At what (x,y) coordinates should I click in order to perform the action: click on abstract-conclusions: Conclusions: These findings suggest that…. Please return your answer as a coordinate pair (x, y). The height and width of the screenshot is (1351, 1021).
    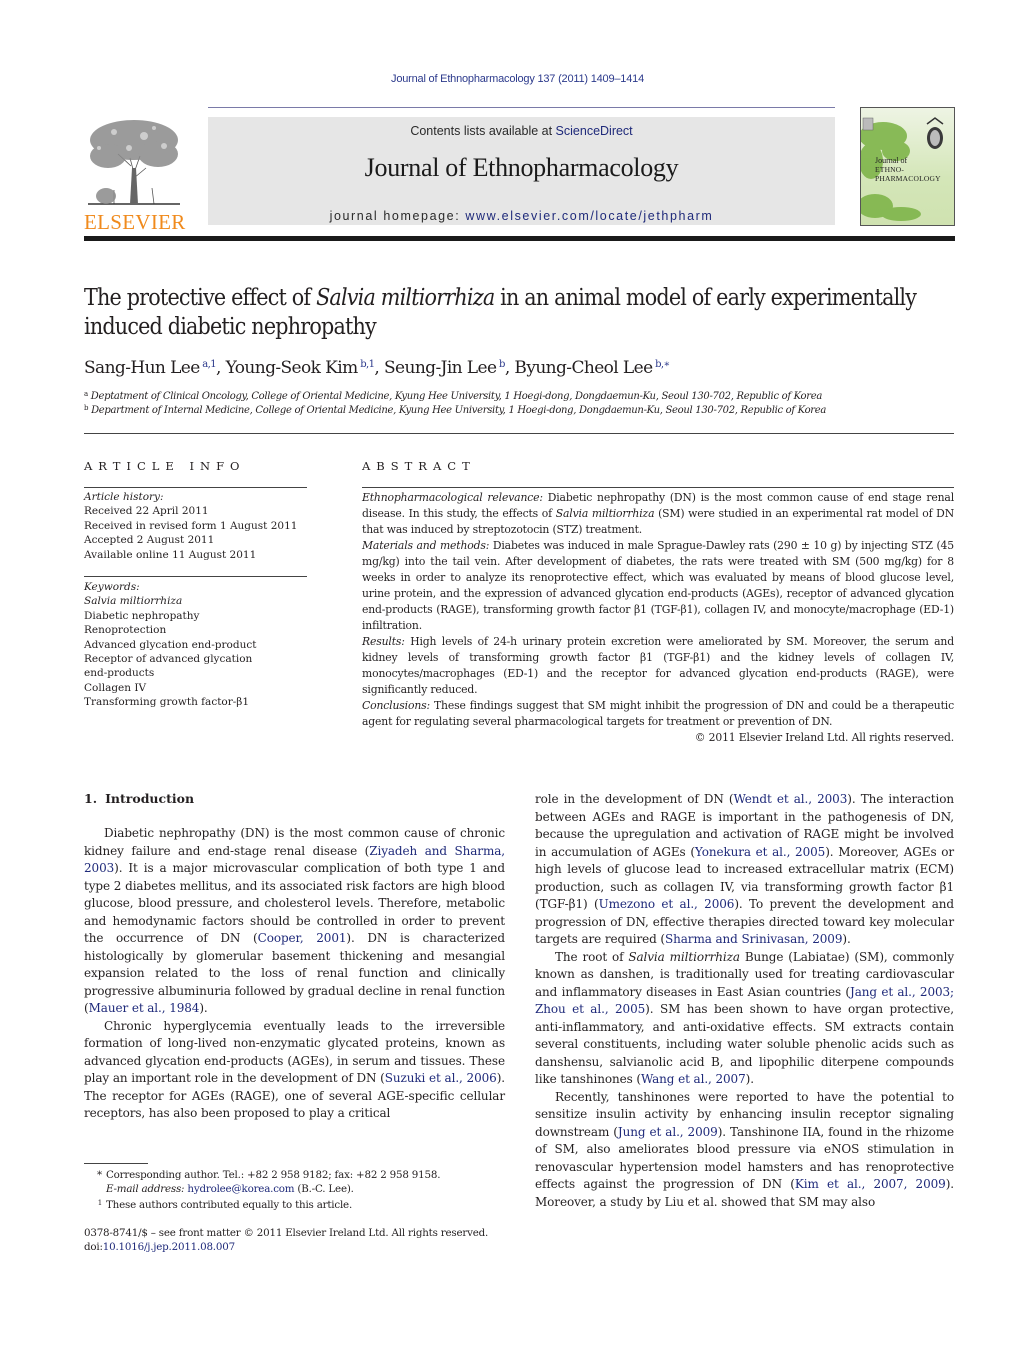
    Looking at the image, I should click on (658, 714).